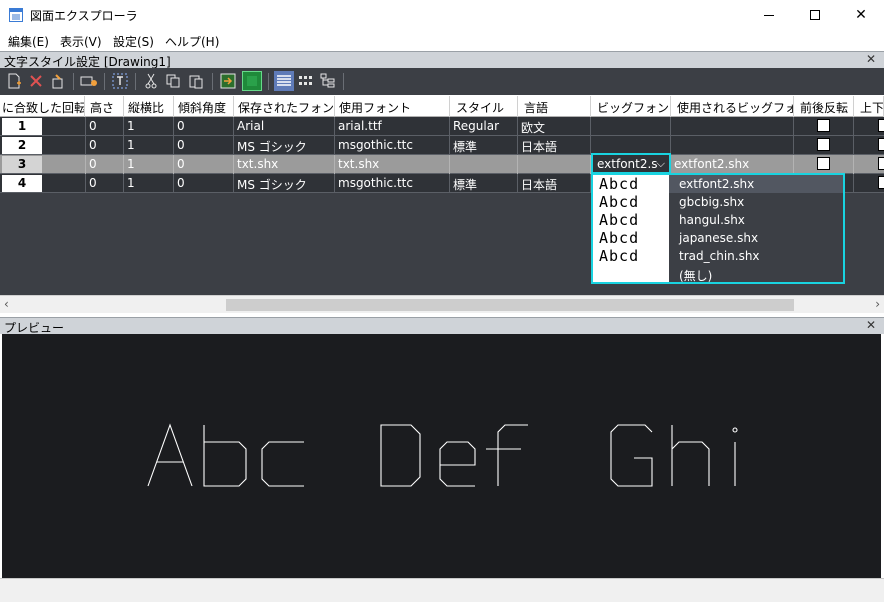 This screenshot has height=602, width=884. Describe the element at coordinates (732, 164) in the screenshot. I see `used-bigfont-cell: extfont2.shx` at that location.